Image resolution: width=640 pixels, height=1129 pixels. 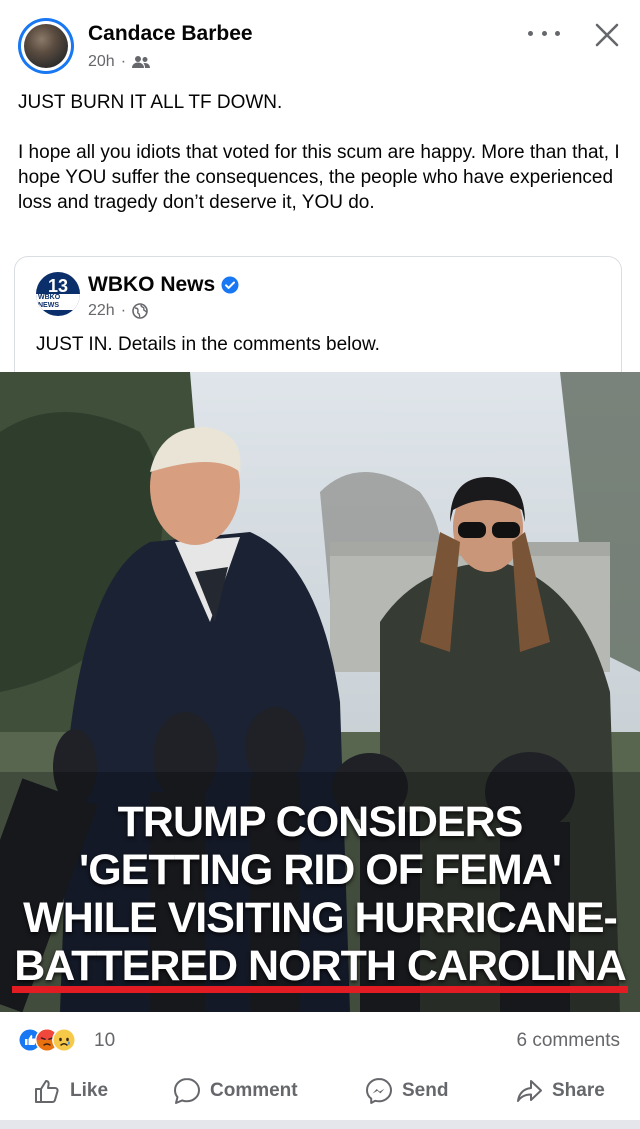 What do you see at coordinates (151, 285) in the screenshot?
I see `source-name: WBKO News` at bounding box center [151, 285].